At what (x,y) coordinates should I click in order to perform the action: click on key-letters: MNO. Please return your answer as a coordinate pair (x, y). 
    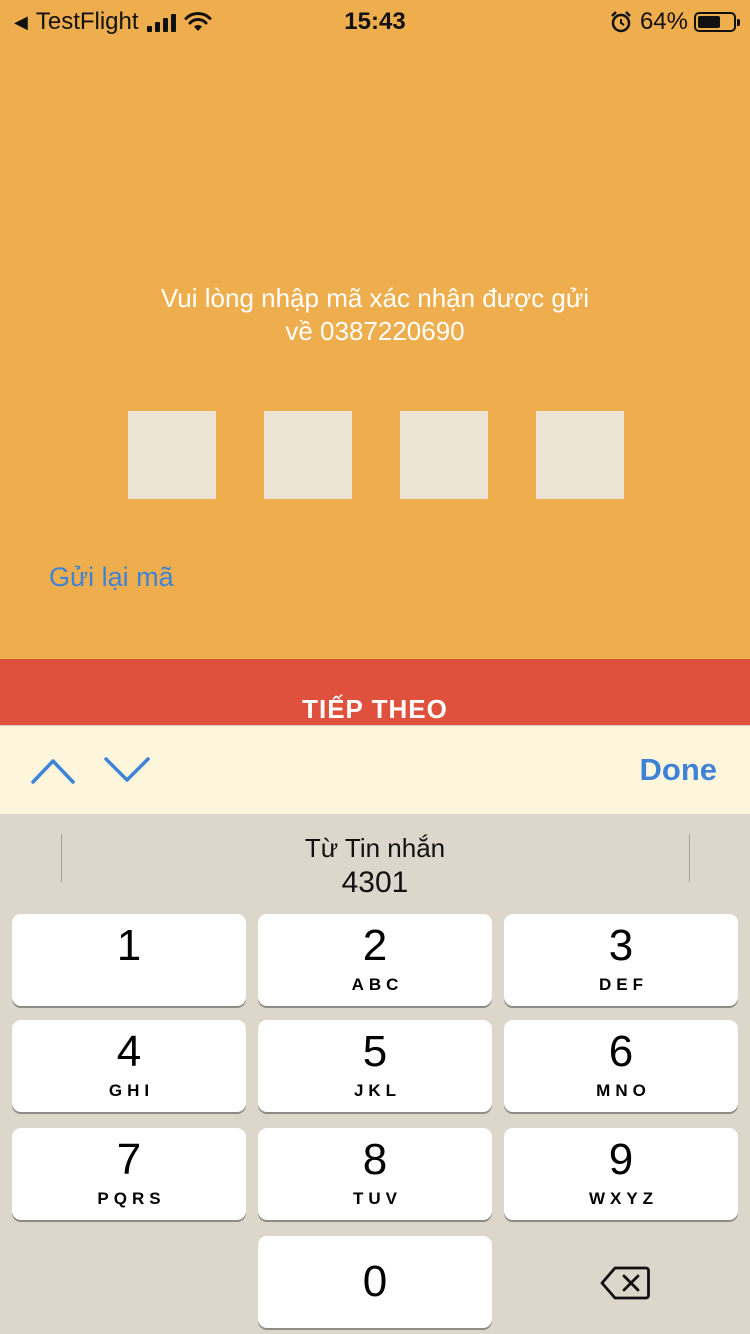
    Looking at the image, I should click on (623, 1090).